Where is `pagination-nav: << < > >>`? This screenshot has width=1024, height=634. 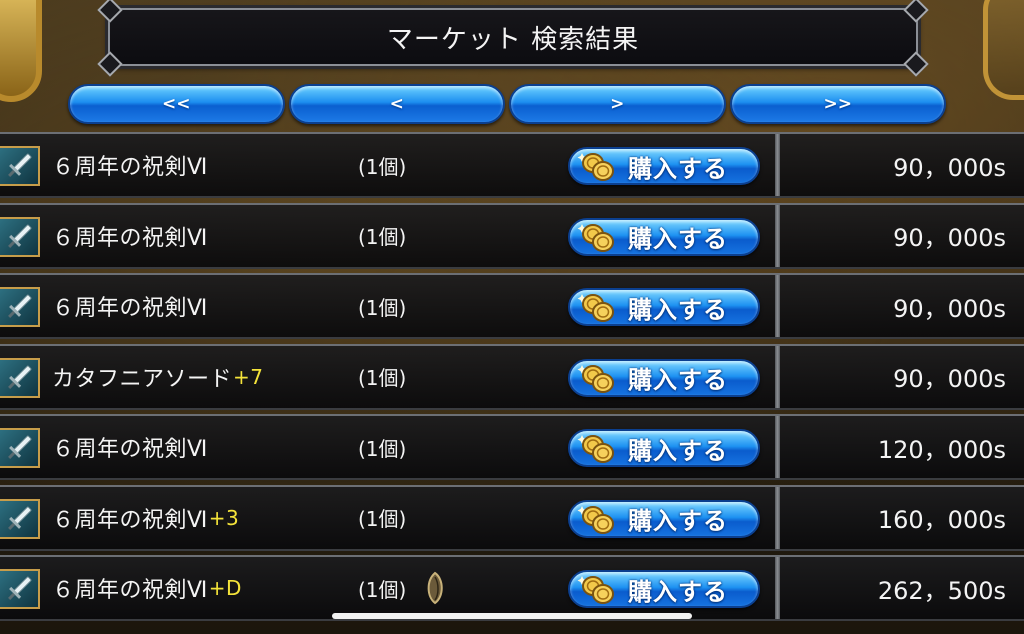 pagination-nav: << < > >> is located at coordinates (507, 104).